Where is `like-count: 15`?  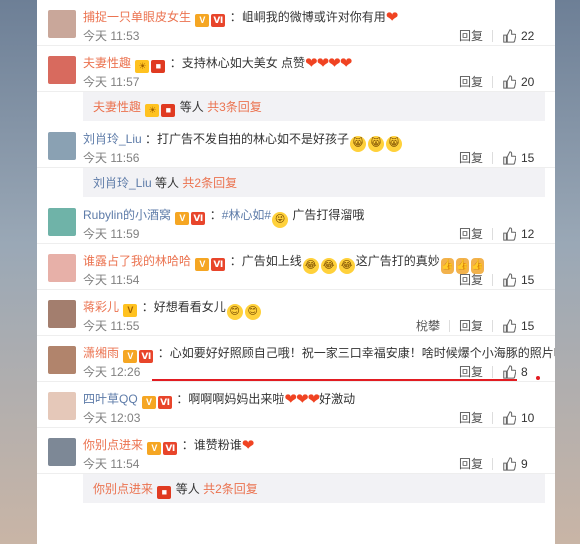
like-count: 15 is located at coordinates (528, 158).